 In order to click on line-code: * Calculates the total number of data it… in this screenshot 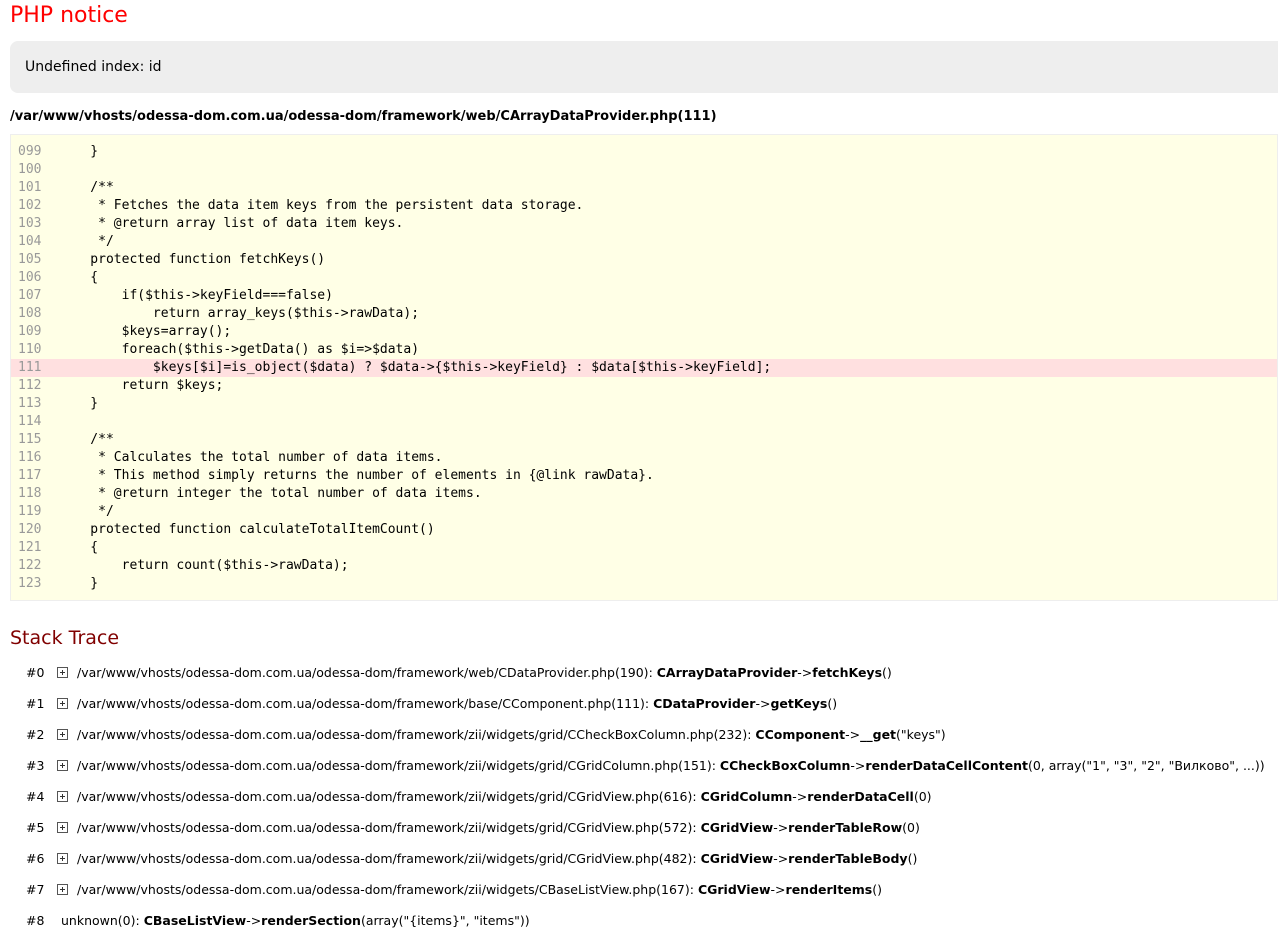, I will do `click(251, 457)`.